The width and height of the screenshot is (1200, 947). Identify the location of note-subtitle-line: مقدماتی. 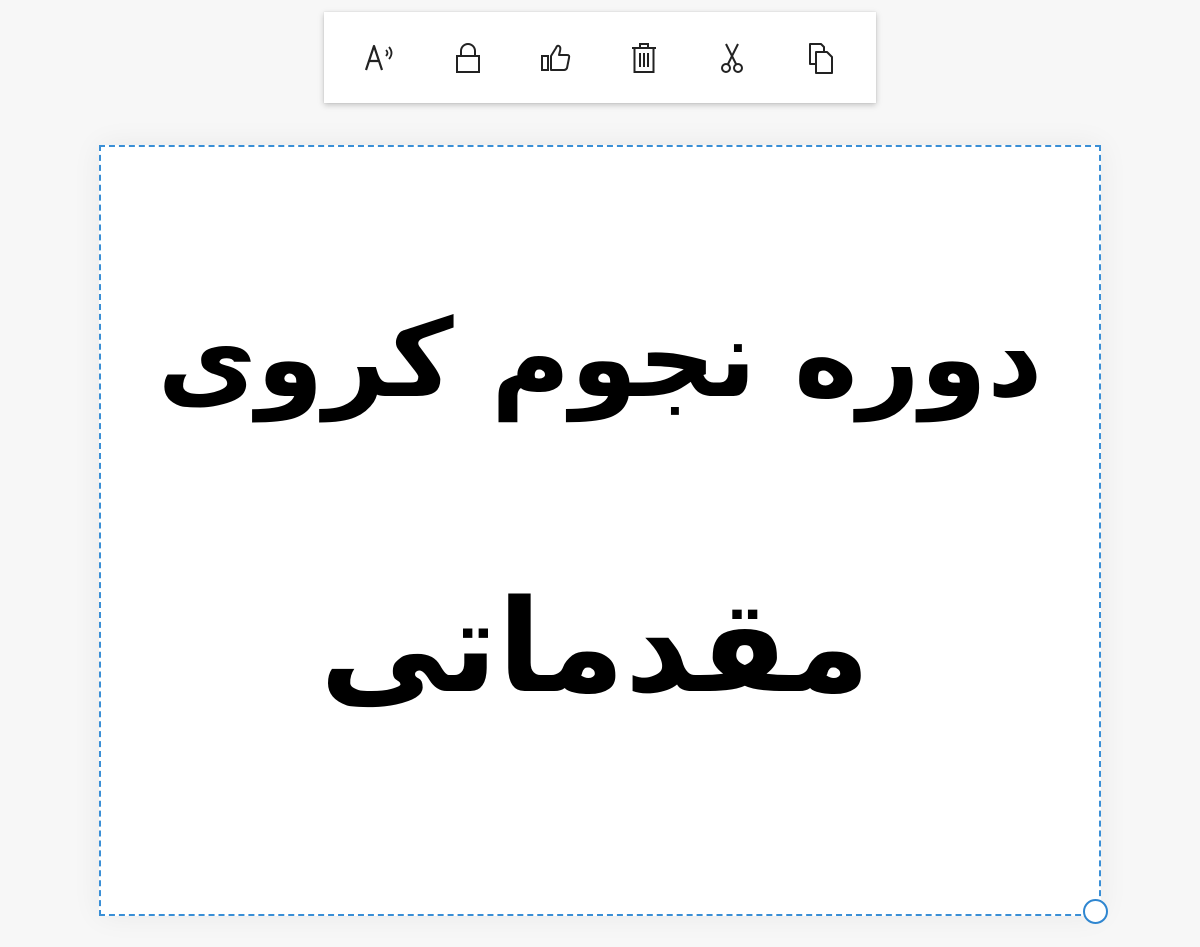
(595, 647).